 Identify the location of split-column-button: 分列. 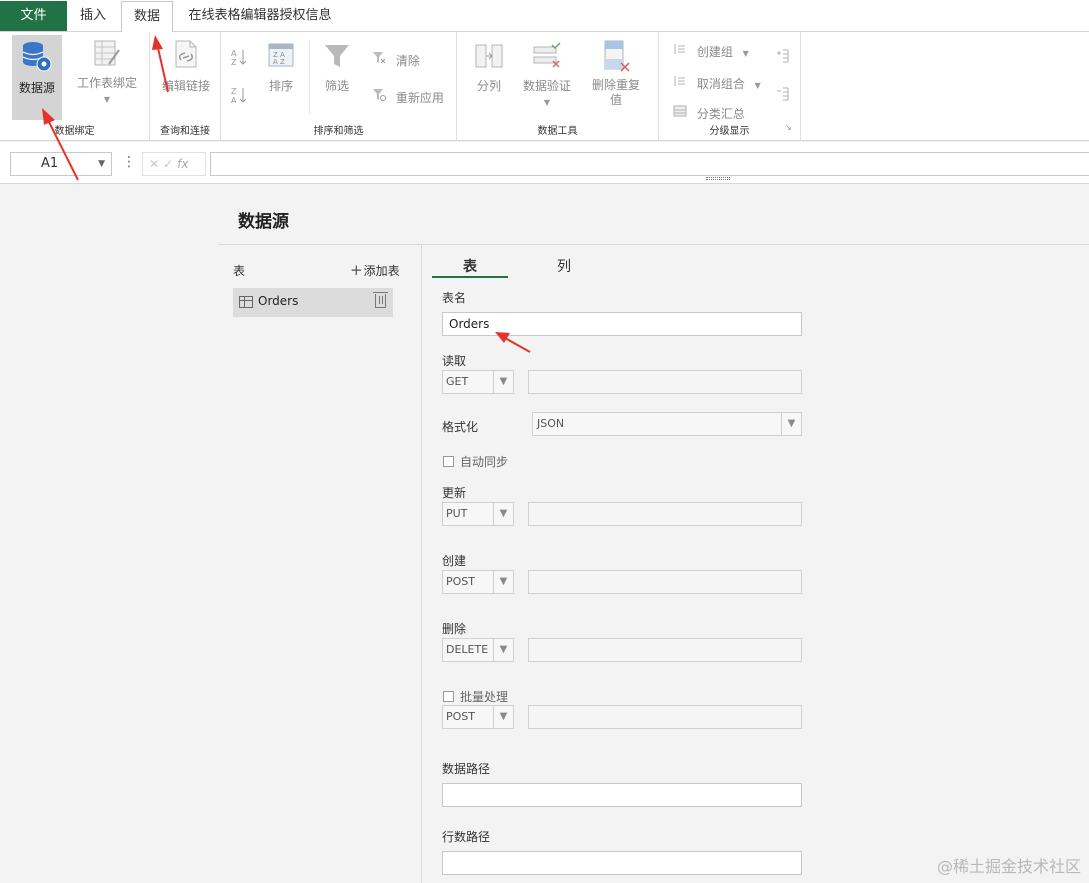
(489, 78).